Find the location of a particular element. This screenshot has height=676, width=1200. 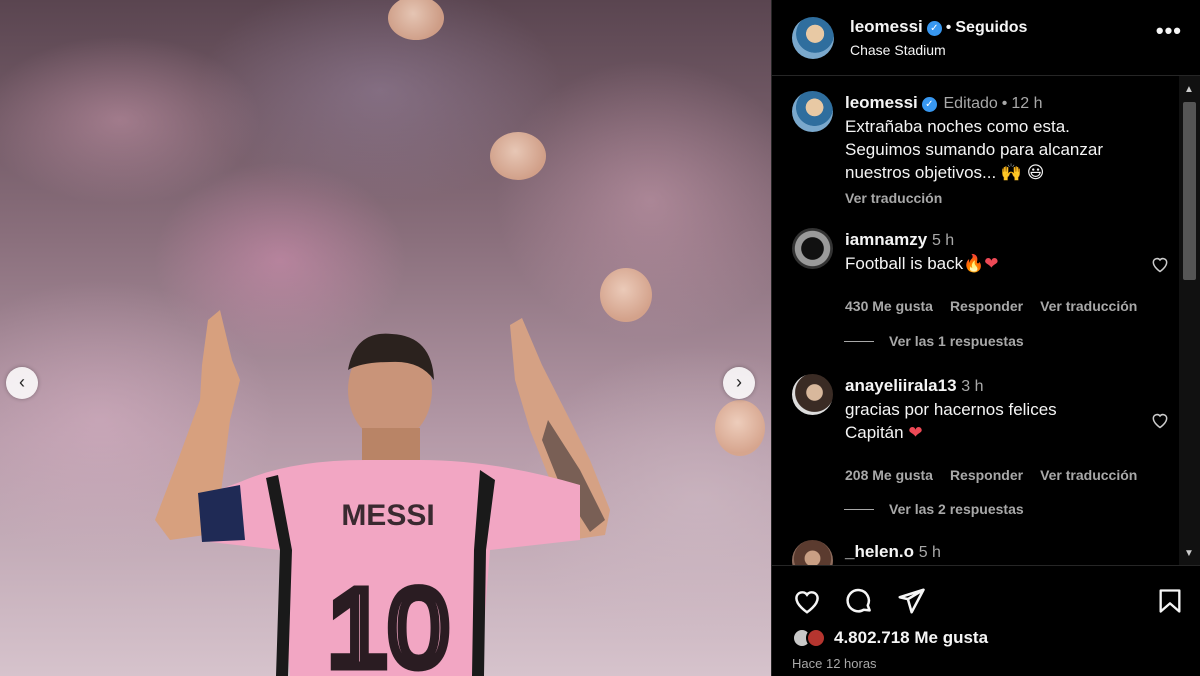

view-replies-button: Ver las 2 respuestas is located at coordinates (934, 509).